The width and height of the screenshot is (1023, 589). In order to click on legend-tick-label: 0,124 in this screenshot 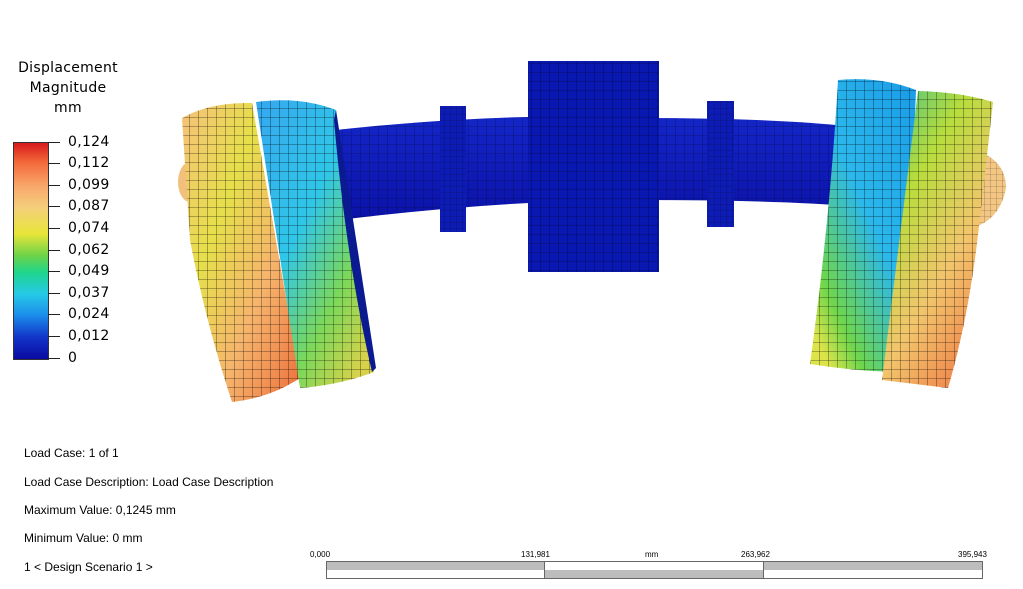, I will do `click(89, 142)`.